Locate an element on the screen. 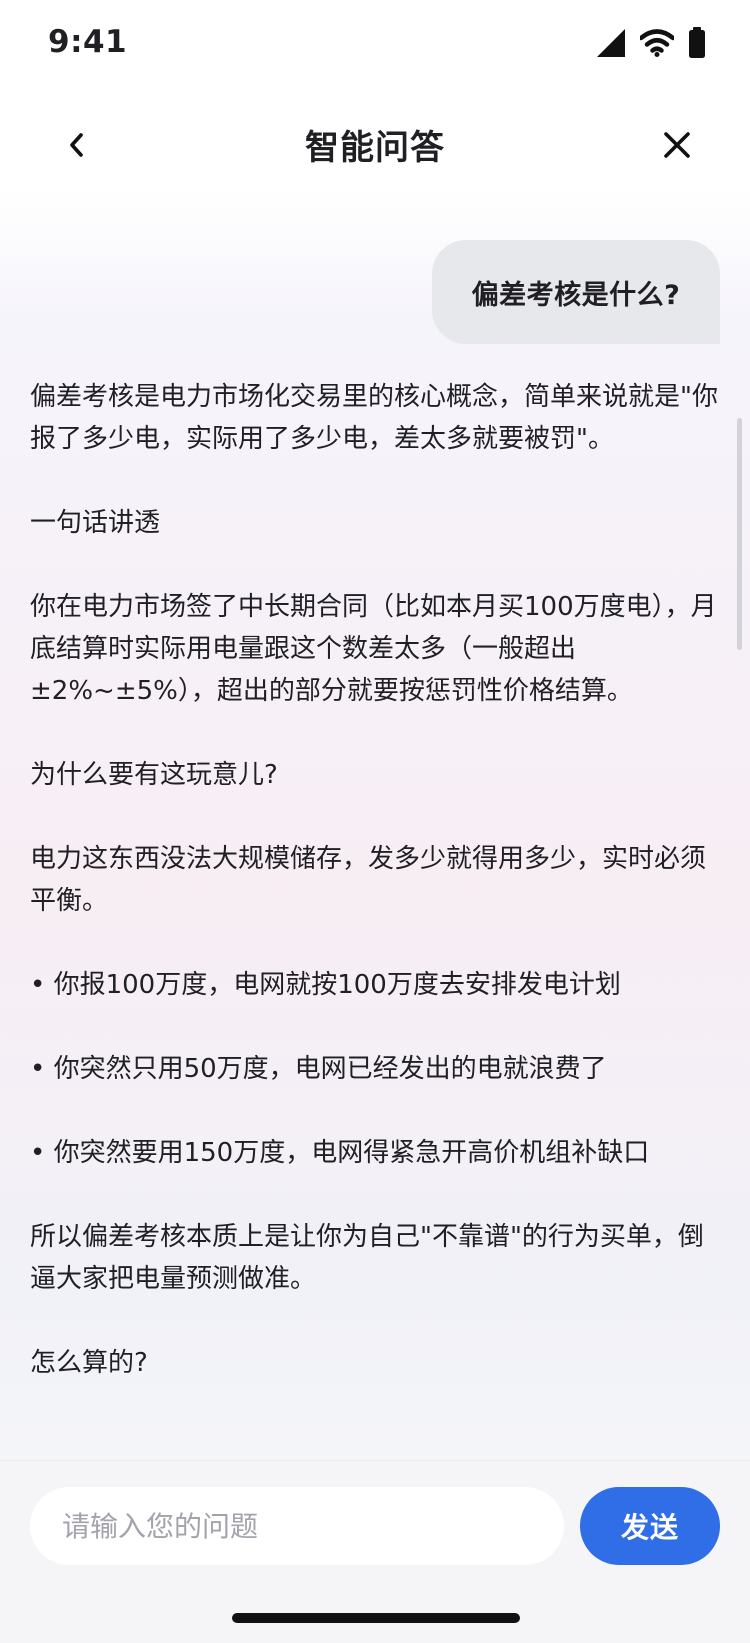 This screenshot has width=750, height=1643. status-icons is located at coordinates (651, 45).